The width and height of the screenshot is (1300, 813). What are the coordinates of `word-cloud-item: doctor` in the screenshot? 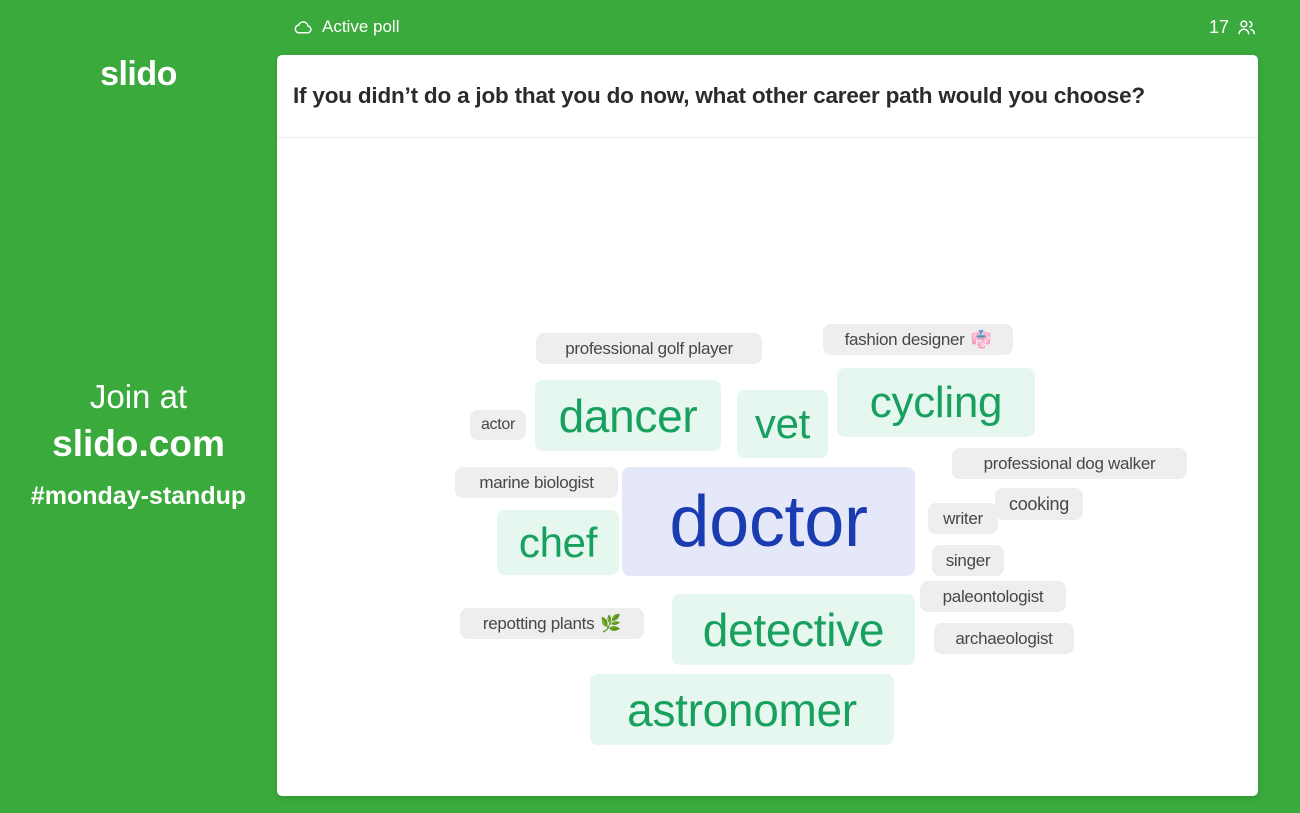 It's located at (768, 521).